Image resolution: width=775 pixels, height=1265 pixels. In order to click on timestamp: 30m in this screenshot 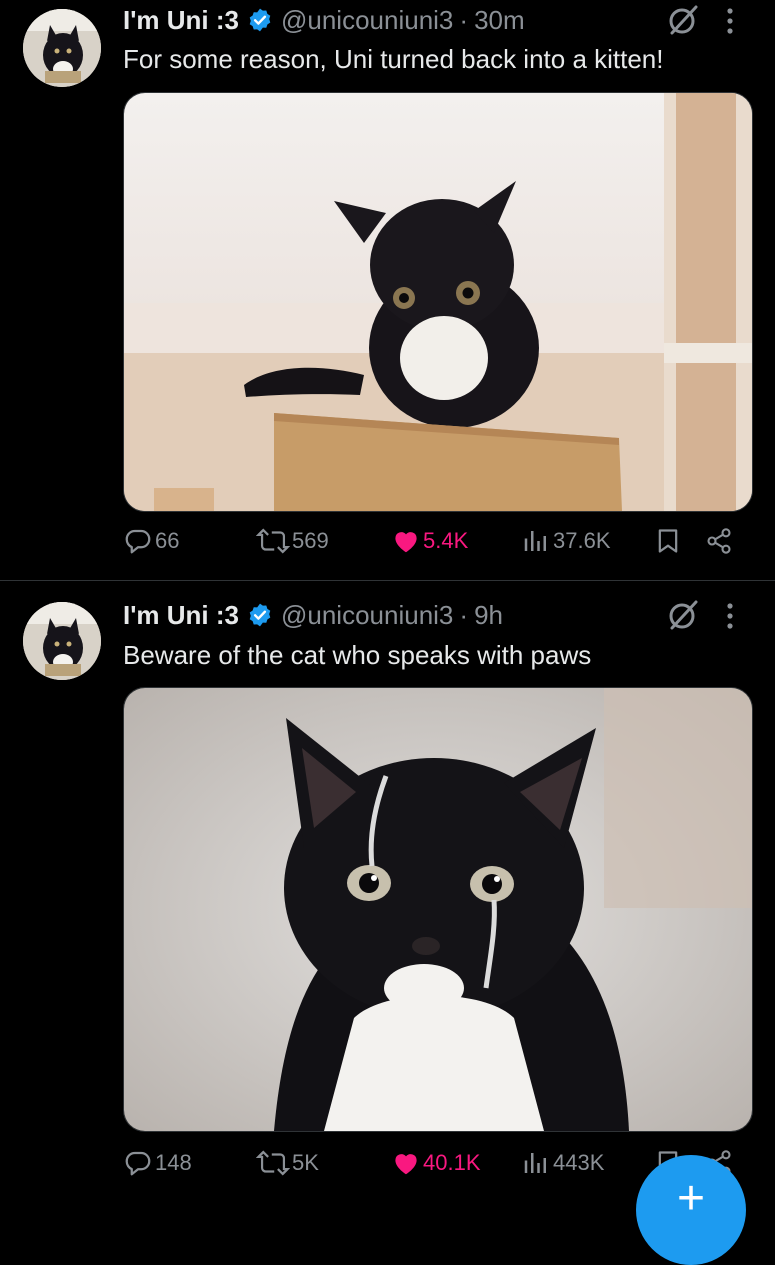, I will do `click(499, 20)`.